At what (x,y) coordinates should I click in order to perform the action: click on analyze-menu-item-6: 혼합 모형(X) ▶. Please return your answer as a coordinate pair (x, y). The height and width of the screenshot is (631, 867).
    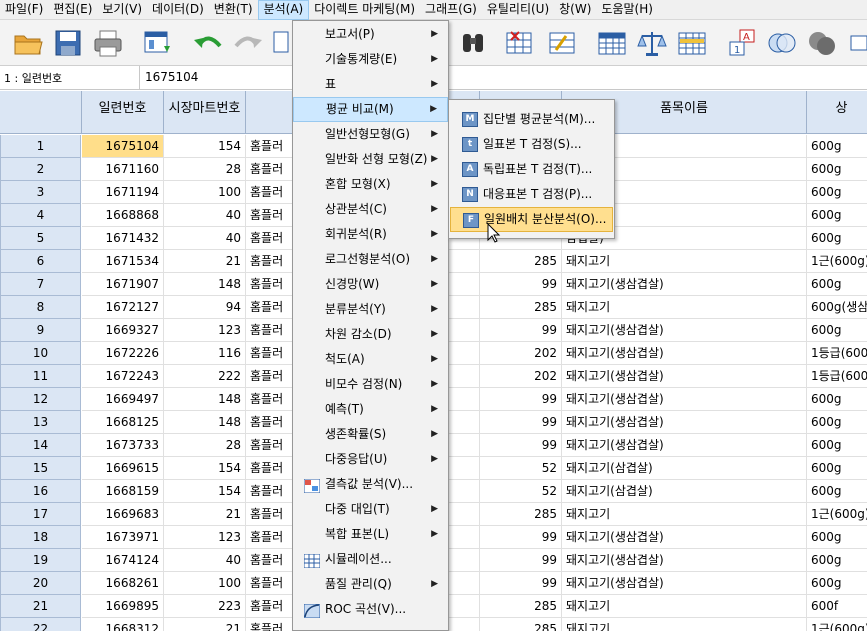
    Looking at the image, I should click on (370, 184).